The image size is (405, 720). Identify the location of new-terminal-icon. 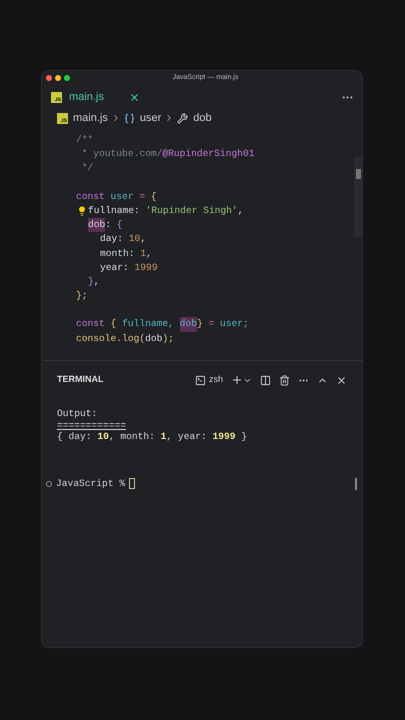
(237, 380).